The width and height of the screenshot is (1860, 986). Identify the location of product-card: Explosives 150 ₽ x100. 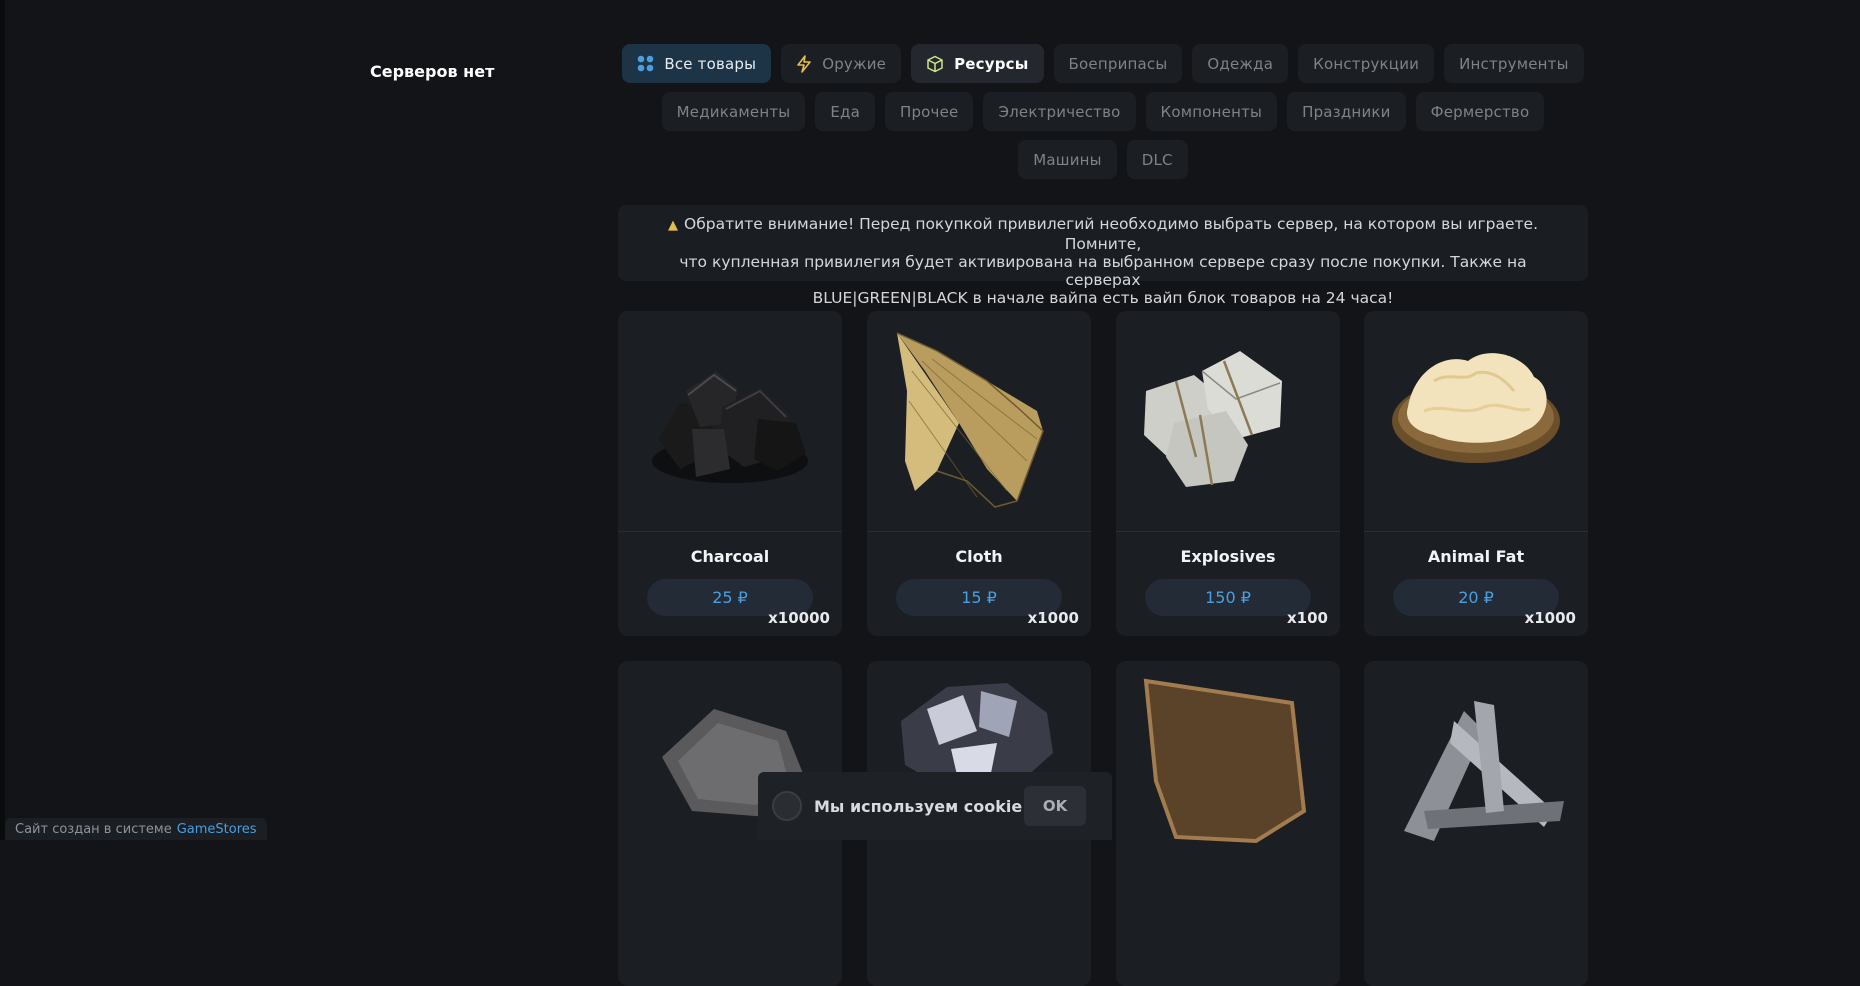
(1228, 473).